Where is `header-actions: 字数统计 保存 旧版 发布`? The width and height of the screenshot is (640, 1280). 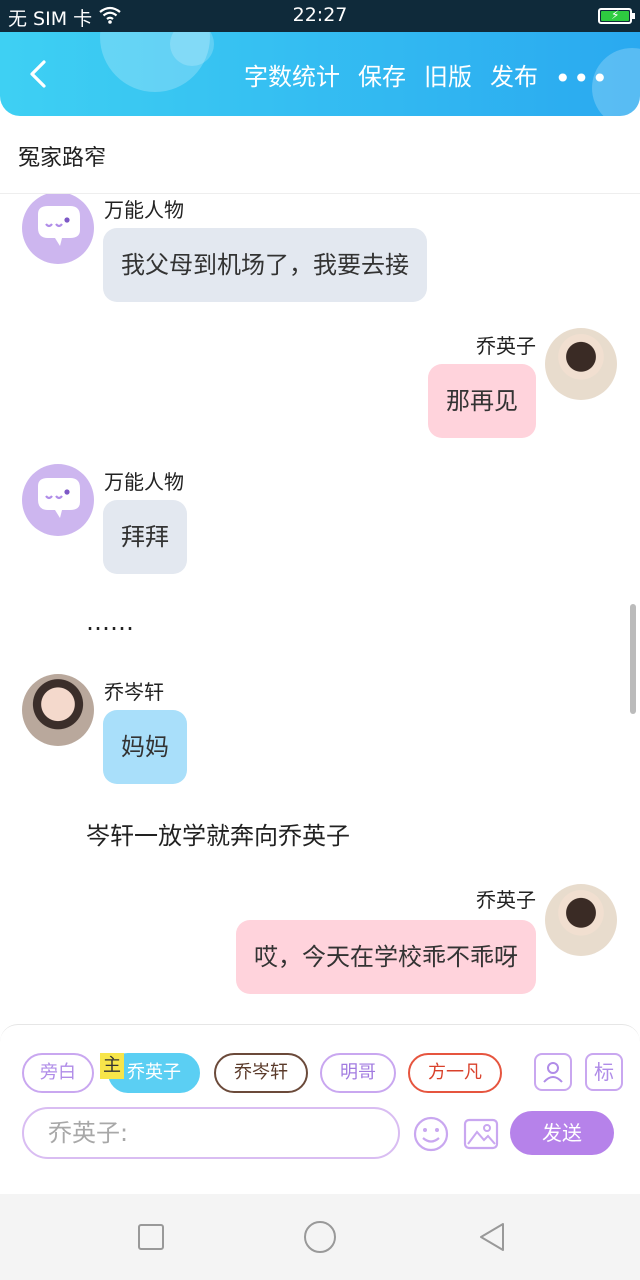
header-actions: 字数统计 保存 旧版 发布 is located at coordinates (391, 74).